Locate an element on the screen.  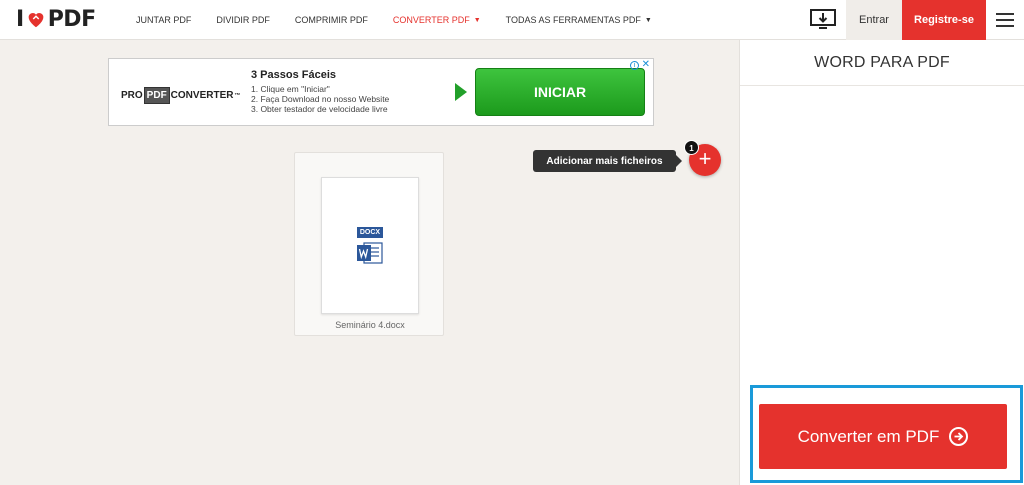
register-button: Registre-se is located at coordinates (944, 20).